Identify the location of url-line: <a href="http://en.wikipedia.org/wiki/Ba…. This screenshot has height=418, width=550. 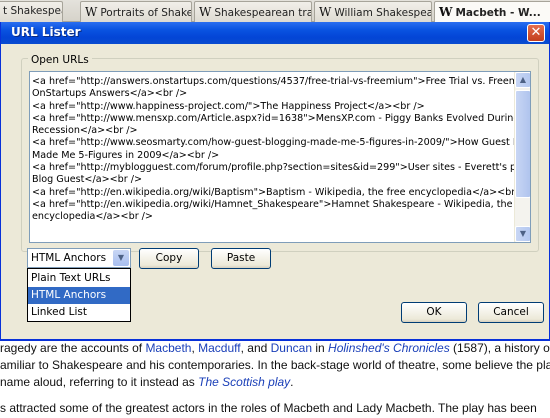
(281, 192).